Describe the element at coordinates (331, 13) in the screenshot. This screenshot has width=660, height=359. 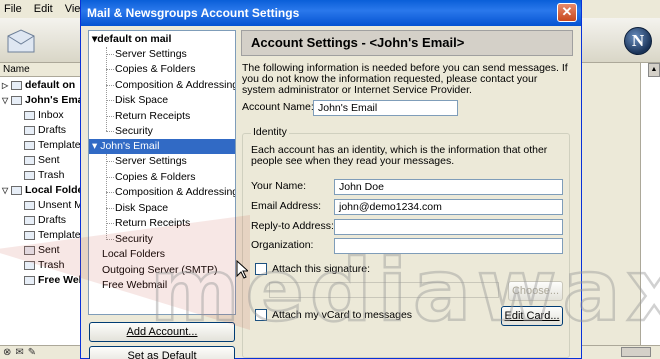
I see `dialog-titlebar: Mail & Newsgroups Account Settings` at that location.